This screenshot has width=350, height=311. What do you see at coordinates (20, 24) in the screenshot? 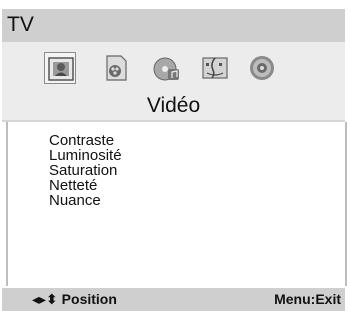
I see `window-title: TV` at bounding box center [20, 24].